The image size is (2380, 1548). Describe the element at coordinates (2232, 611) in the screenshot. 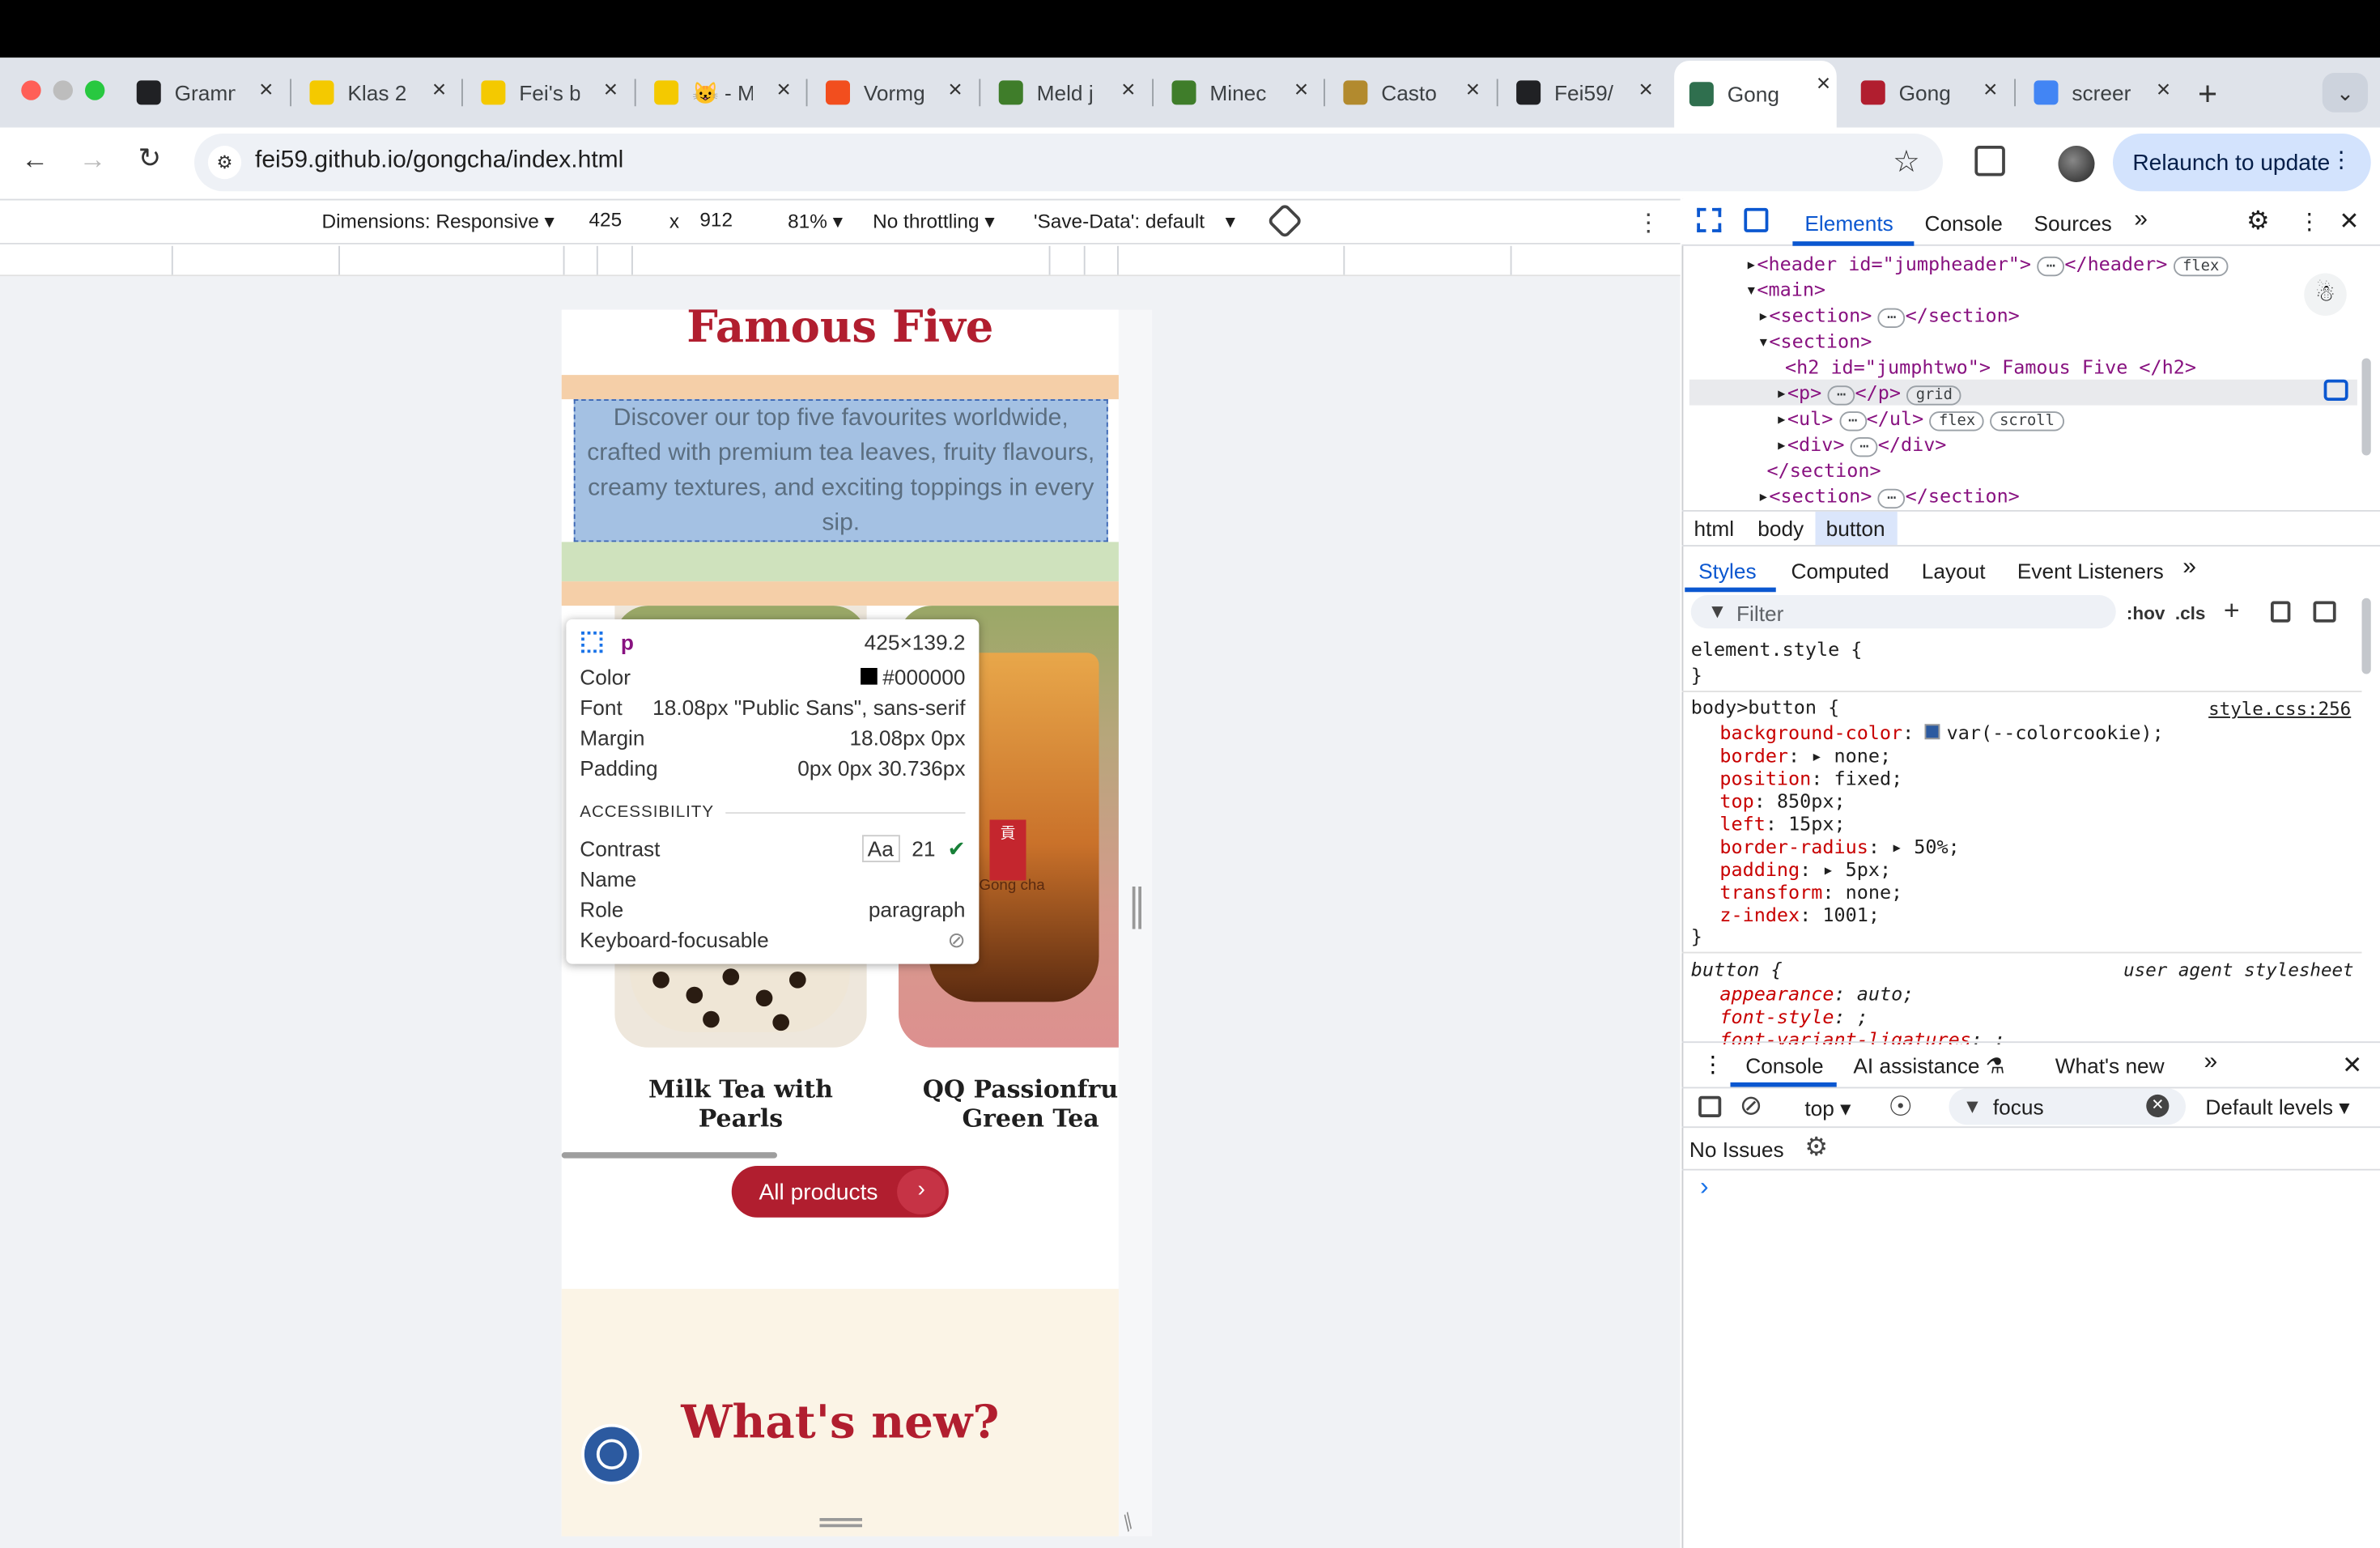

I see `new-rule-plus-icon: +` at that location.